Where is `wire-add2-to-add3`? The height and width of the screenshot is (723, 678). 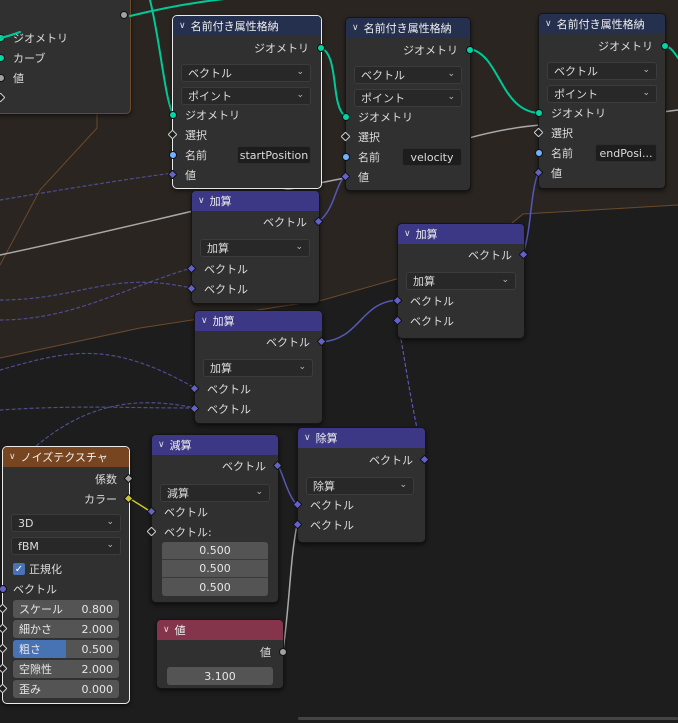 wire-add2-to-add3 is located at coordinates (359, 321).